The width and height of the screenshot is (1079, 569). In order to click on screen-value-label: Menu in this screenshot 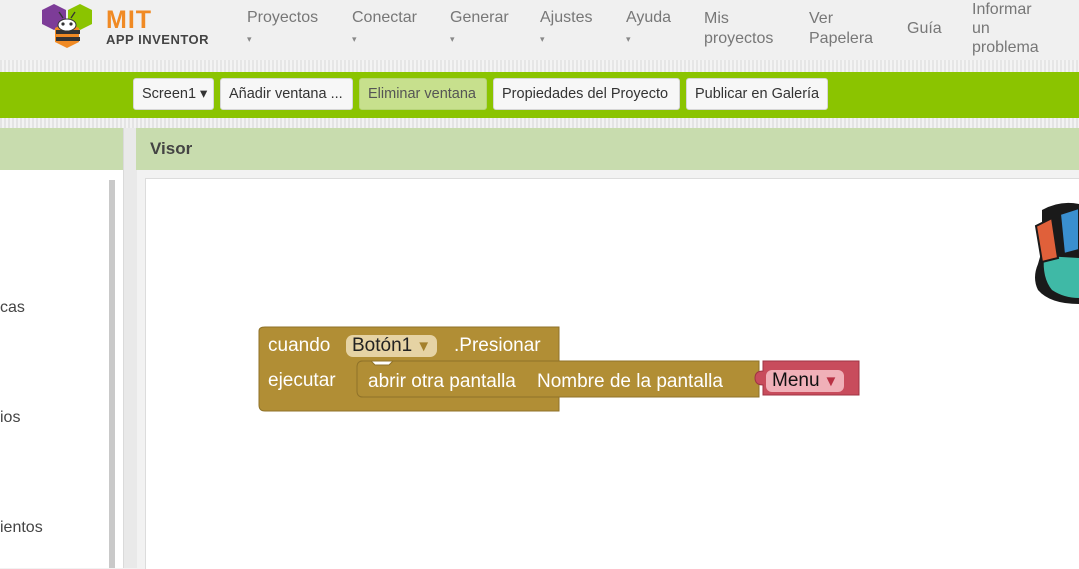, I will do `click(796, 380)`.